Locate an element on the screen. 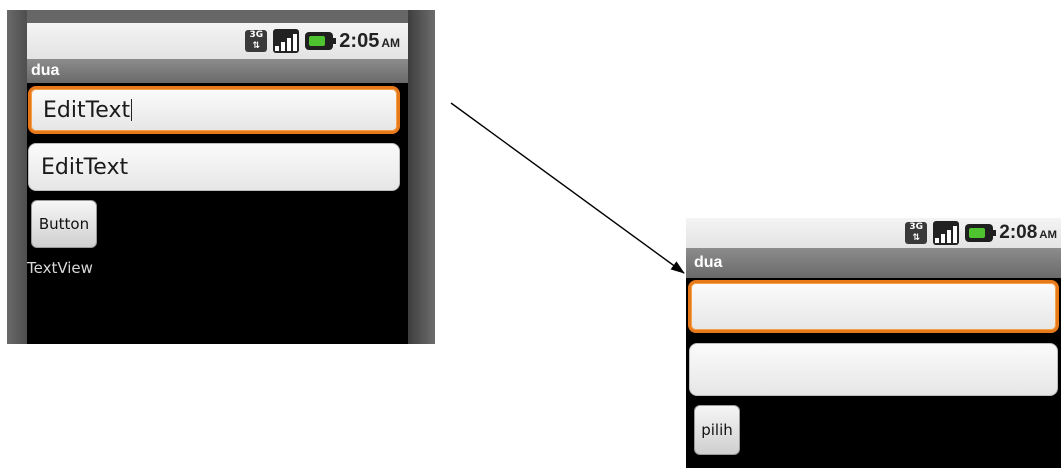  button-label: pilih is located at coordinates (717, 430).